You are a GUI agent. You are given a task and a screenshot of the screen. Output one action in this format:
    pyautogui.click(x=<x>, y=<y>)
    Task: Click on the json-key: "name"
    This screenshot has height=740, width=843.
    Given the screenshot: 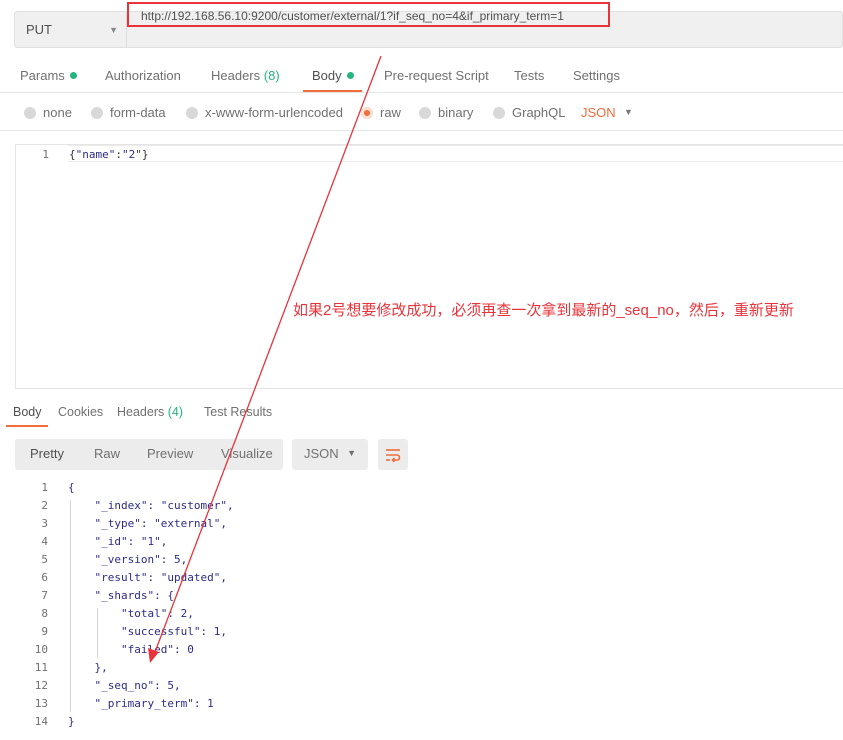 What is the action you would take?
    pyautogui.click(x=95, y=154)
    